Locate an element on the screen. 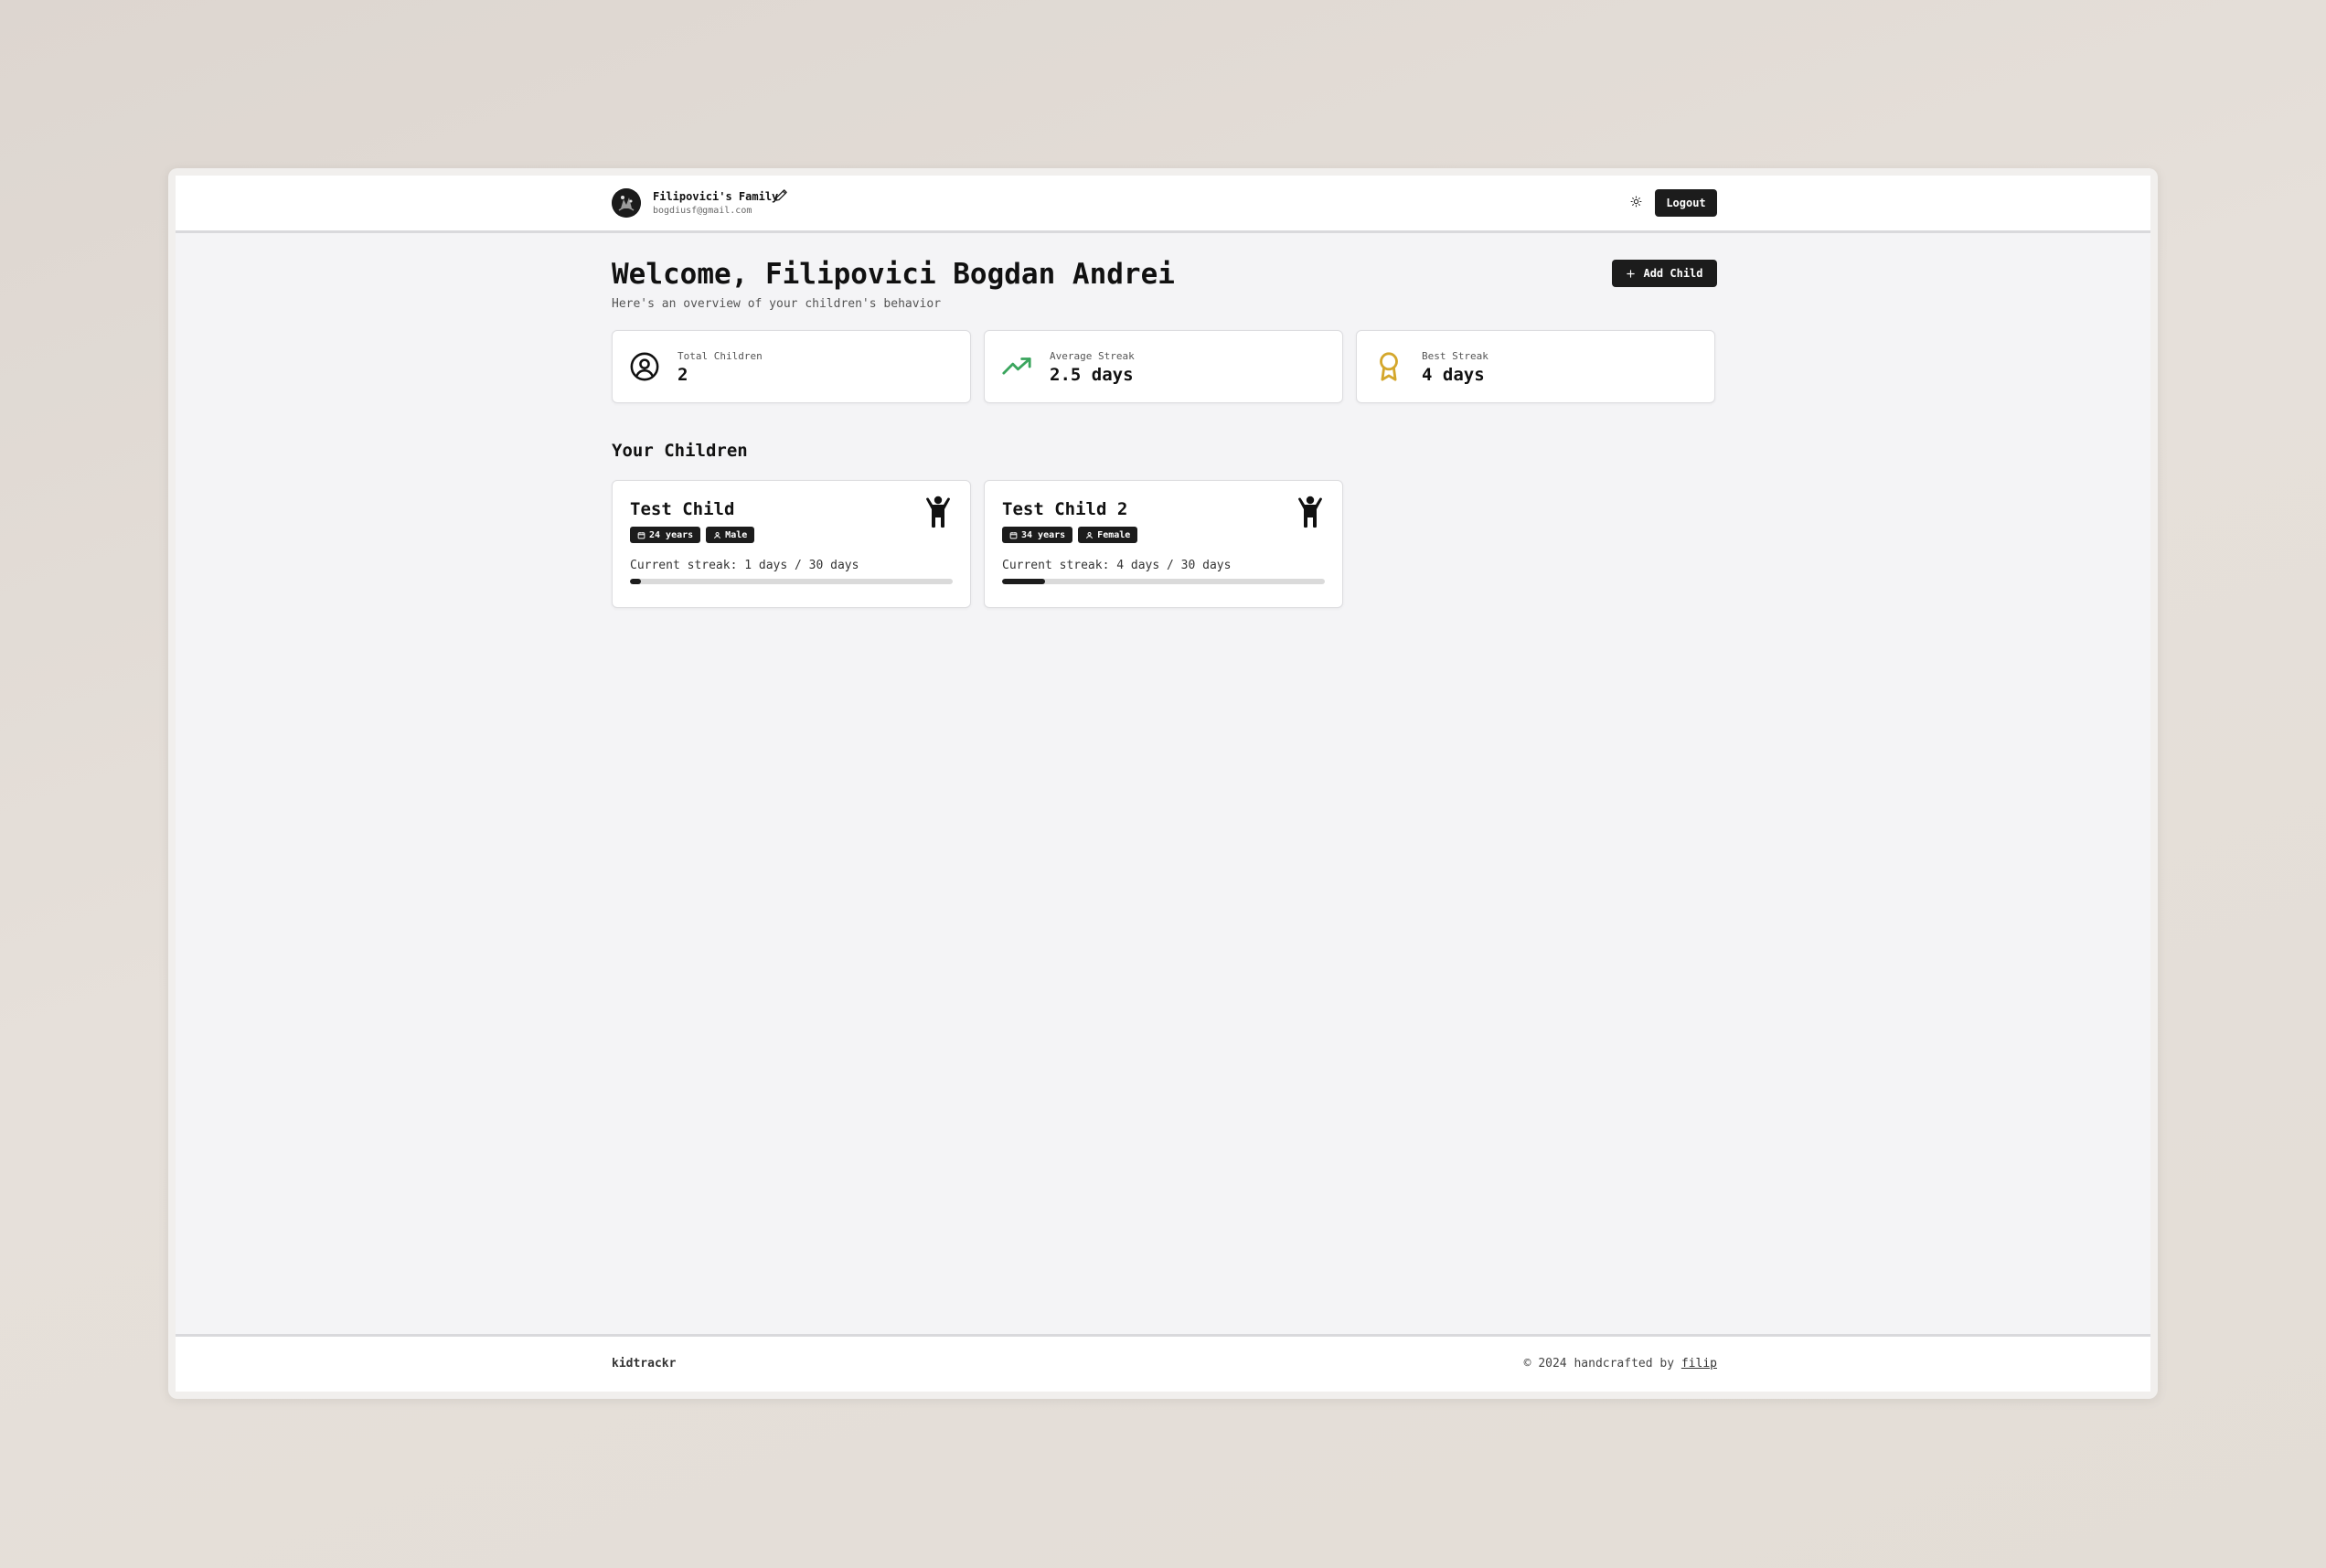  award-icon is located at coordinates (1389, 366).